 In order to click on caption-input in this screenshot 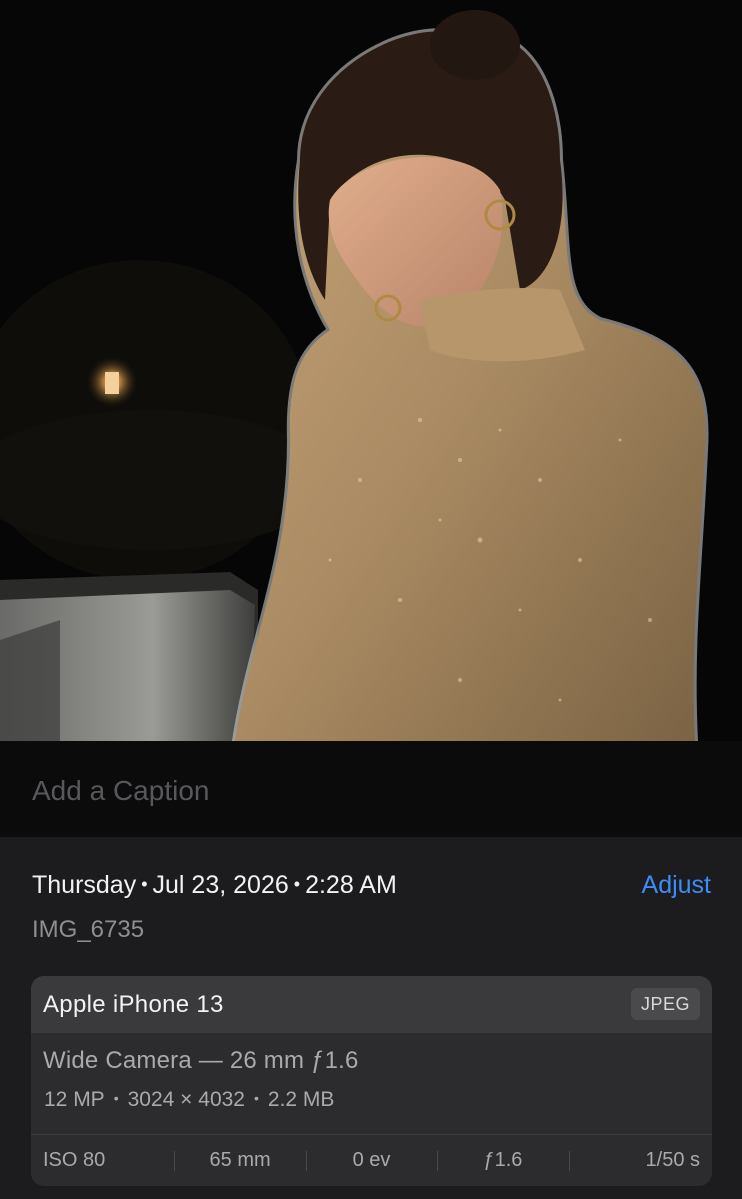, I will do `click(372, 791)`.